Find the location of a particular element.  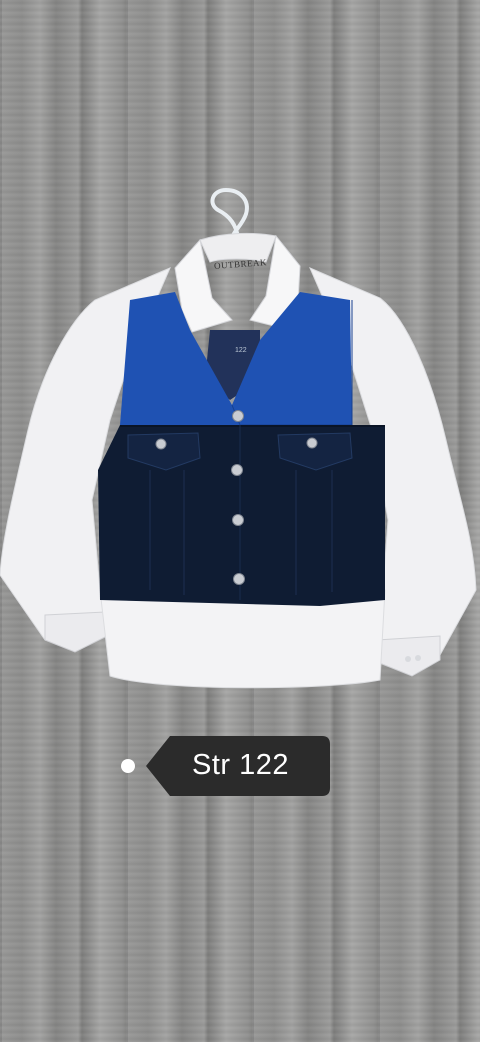

tag-pin-dot is located at coordinates (128, 766).